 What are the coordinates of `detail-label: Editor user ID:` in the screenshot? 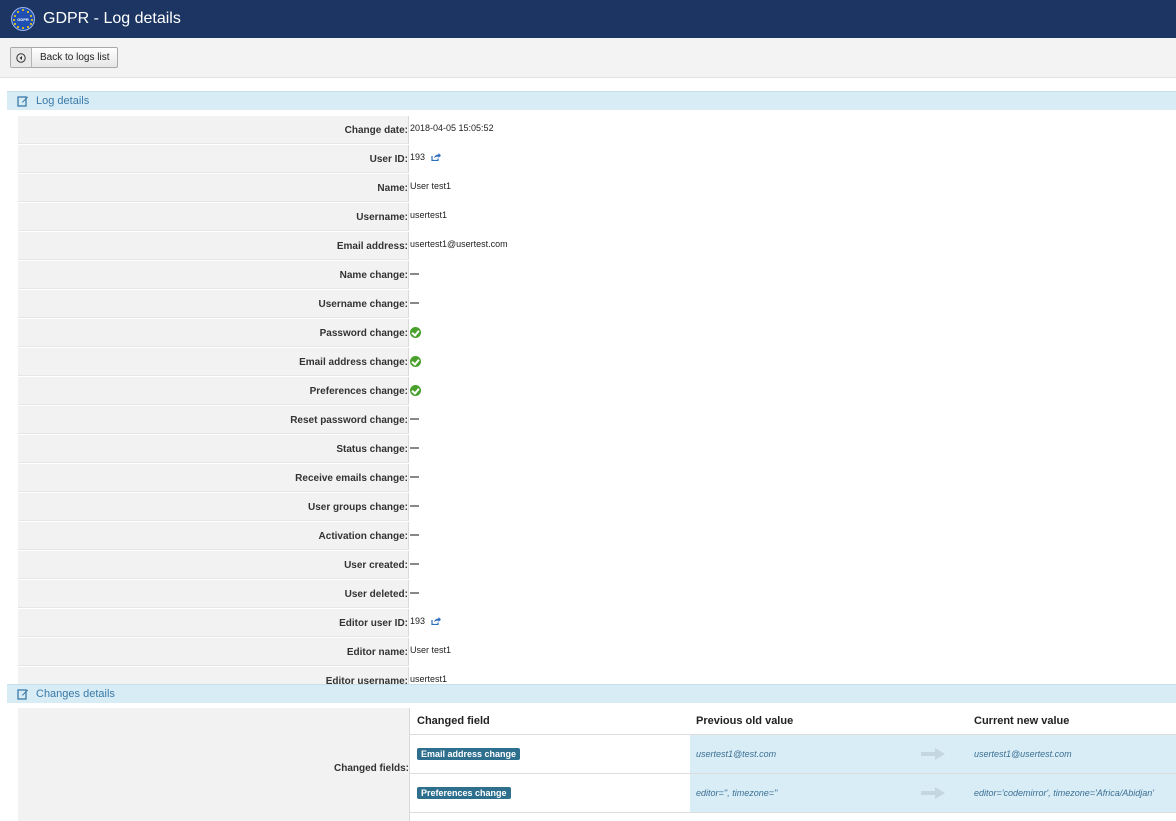 It's located at (213, 623).